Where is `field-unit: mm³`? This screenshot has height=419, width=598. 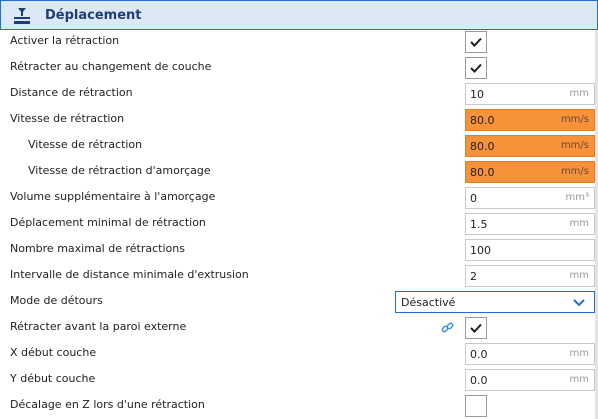 field-unit: mm³ is located at coordinates (577, 197).